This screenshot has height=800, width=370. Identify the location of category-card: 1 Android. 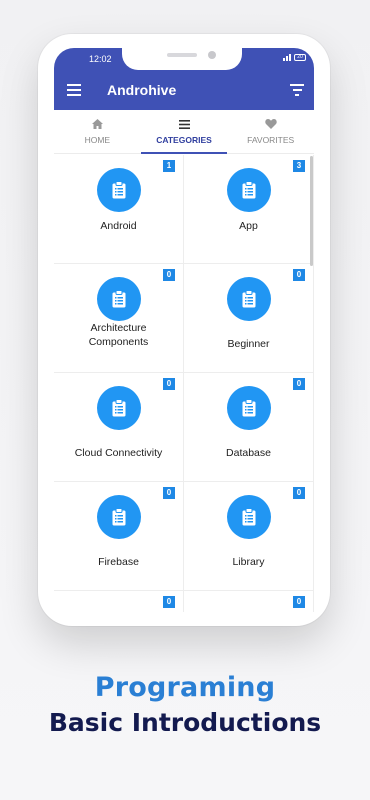
(119, 209).